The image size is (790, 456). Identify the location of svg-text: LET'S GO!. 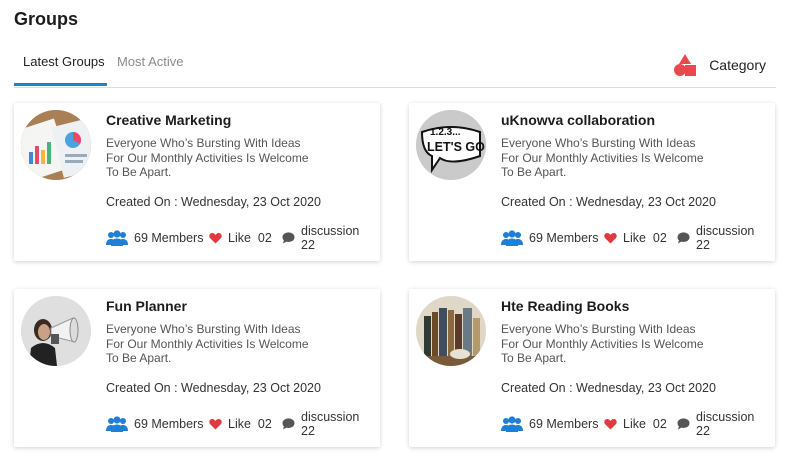
(456, 147).